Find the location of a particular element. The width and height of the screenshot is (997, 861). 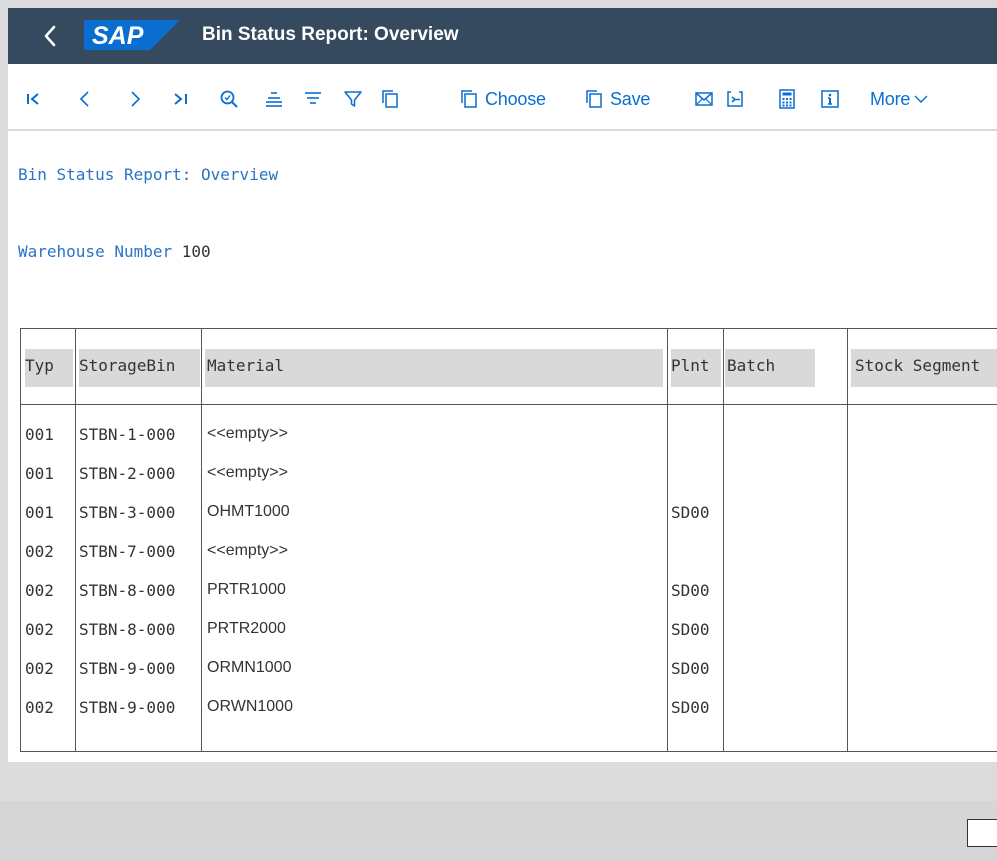

copy-button is located at coordinates (390, 99).